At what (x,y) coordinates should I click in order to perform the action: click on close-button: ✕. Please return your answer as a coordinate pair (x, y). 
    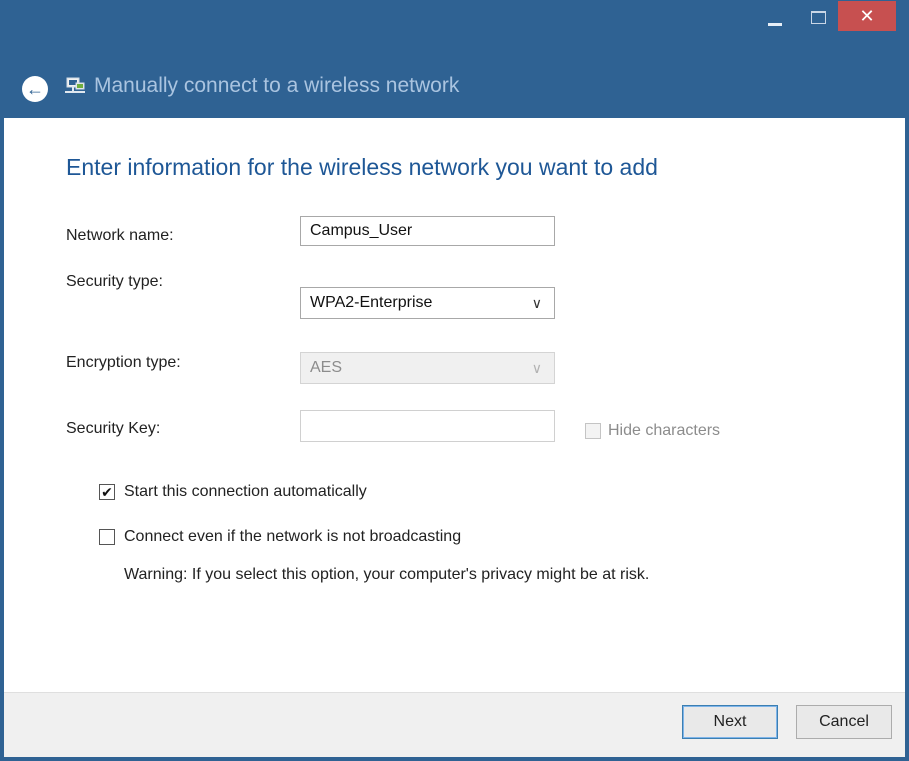
    Looking at the image, I should click on (867, 16).